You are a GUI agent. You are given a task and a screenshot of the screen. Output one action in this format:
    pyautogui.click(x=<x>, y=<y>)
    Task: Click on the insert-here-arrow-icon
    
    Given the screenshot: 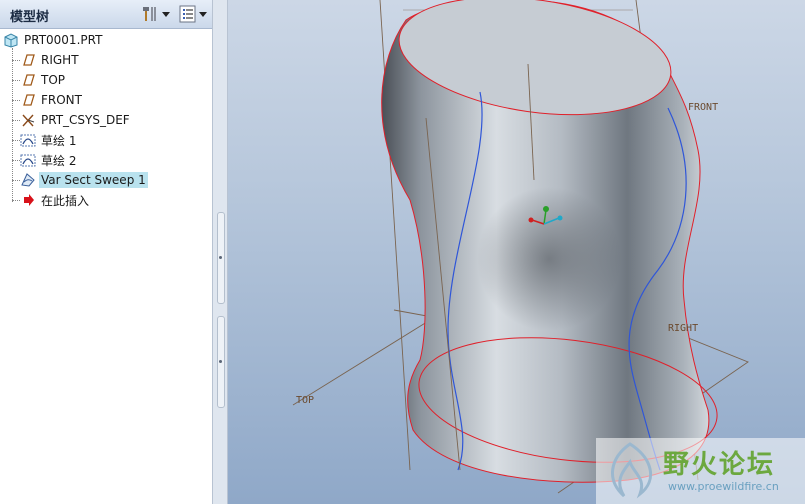 What is the action you would take?
    pyautogui.click(x=29, y=200)
    